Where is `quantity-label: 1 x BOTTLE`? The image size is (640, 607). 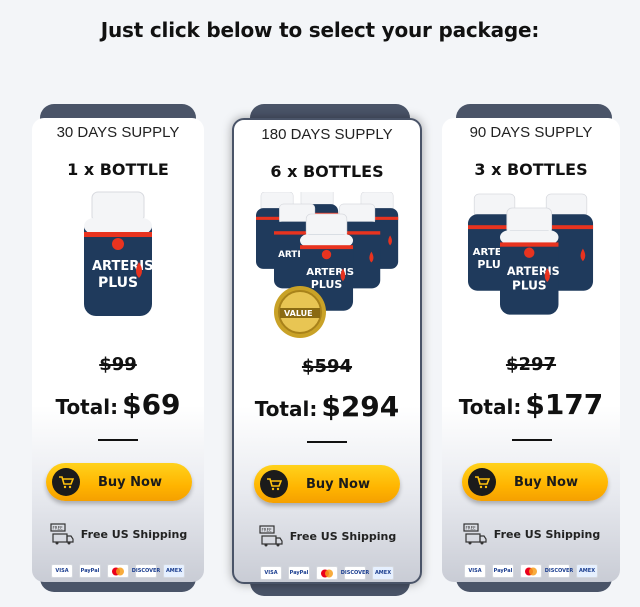 quantity-label: 1 x BOTTLE is located at coordinates (118, 169).